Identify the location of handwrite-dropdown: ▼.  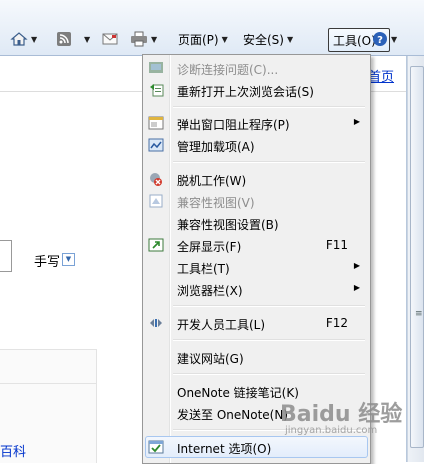
(68, 259).